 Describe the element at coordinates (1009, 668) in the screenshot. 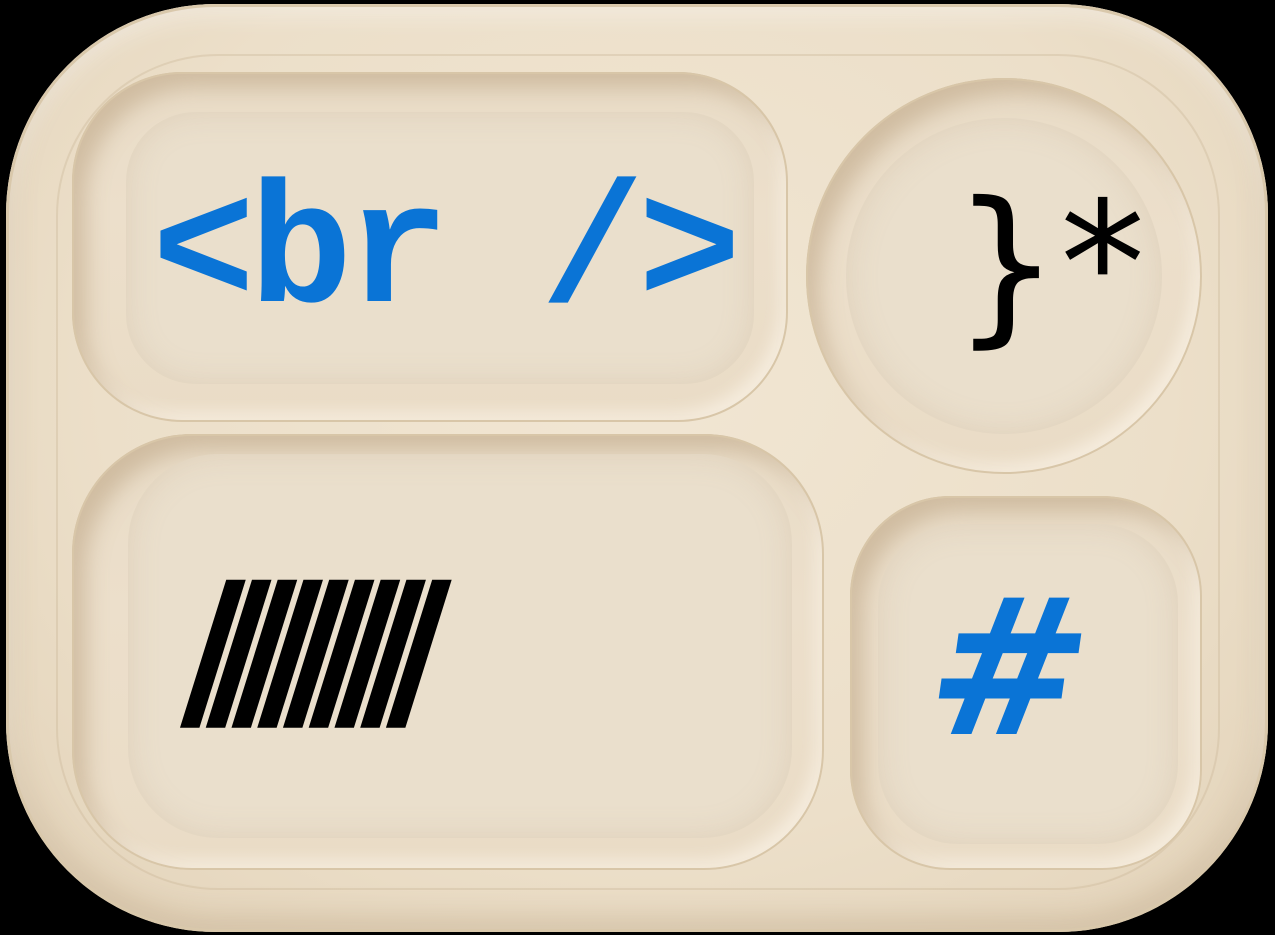

I see `hash-symbol-text: #` at that location.